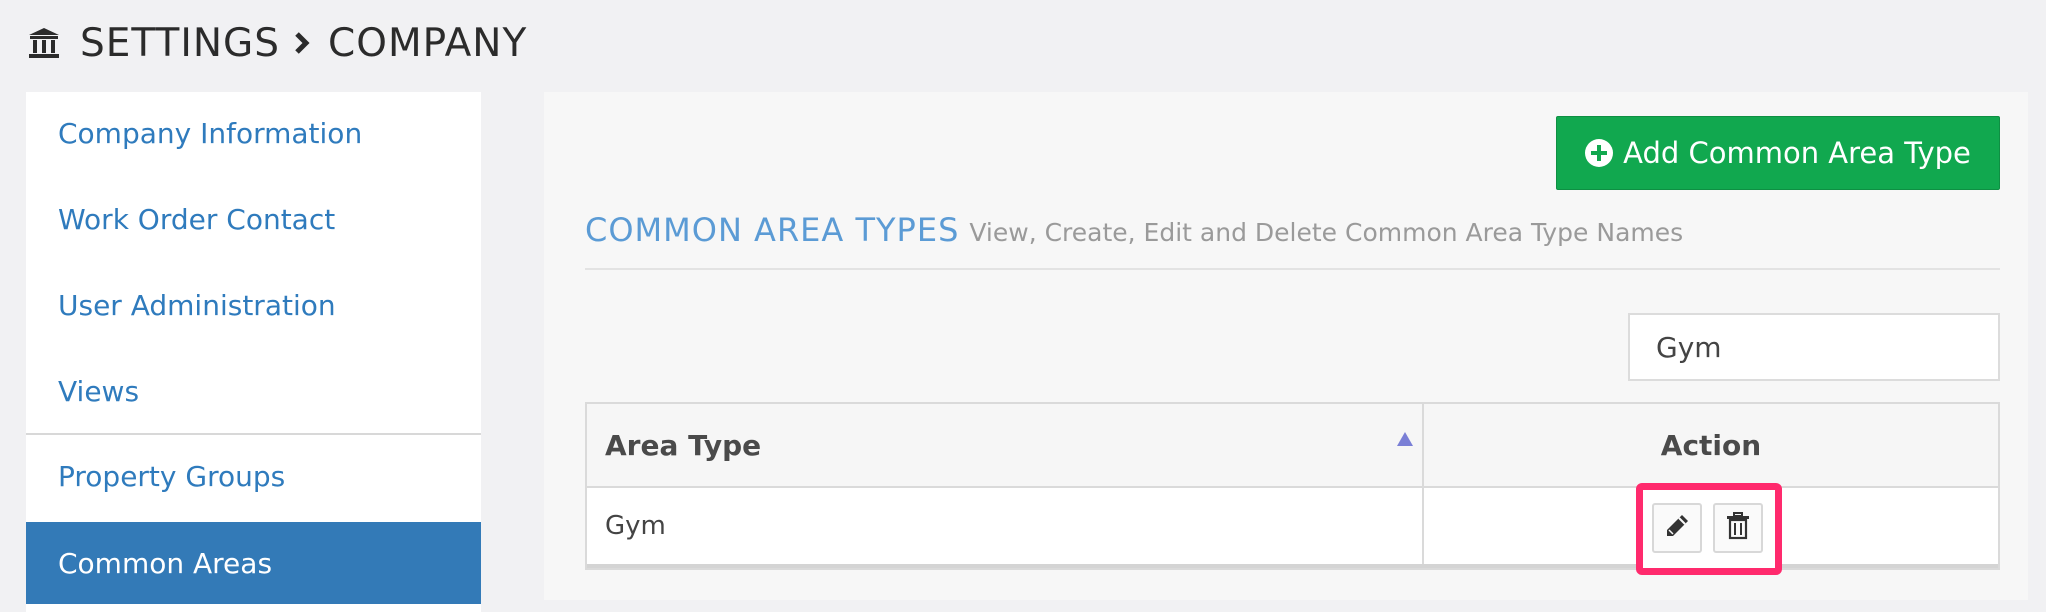 This screenshot has width=2046, height=612. What do you see at coordinates (1292, 269) in the screenshot?
I see `section-divider` at bounding box center [1292, 269].